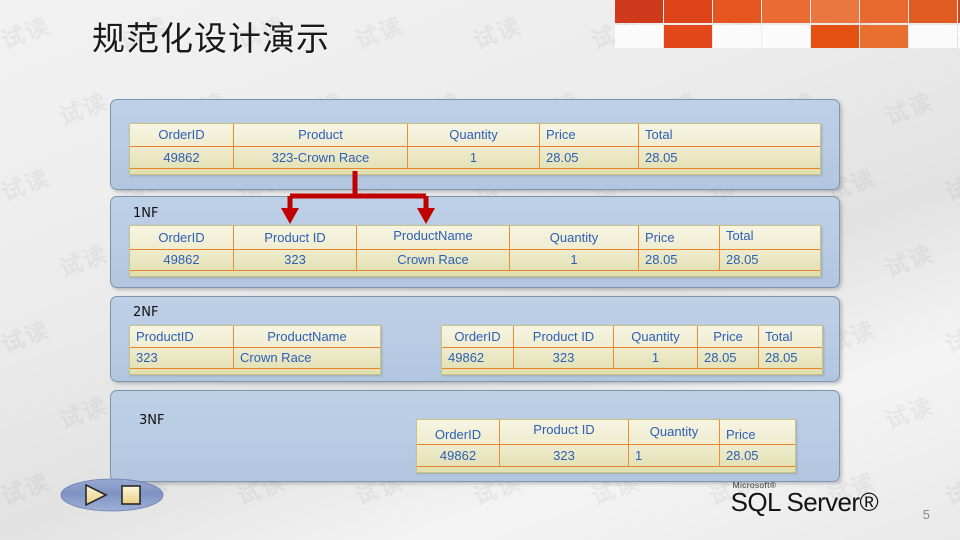  I want to click on table-header-row: OrderID Product ID Quantity Price, so click(606, 432).